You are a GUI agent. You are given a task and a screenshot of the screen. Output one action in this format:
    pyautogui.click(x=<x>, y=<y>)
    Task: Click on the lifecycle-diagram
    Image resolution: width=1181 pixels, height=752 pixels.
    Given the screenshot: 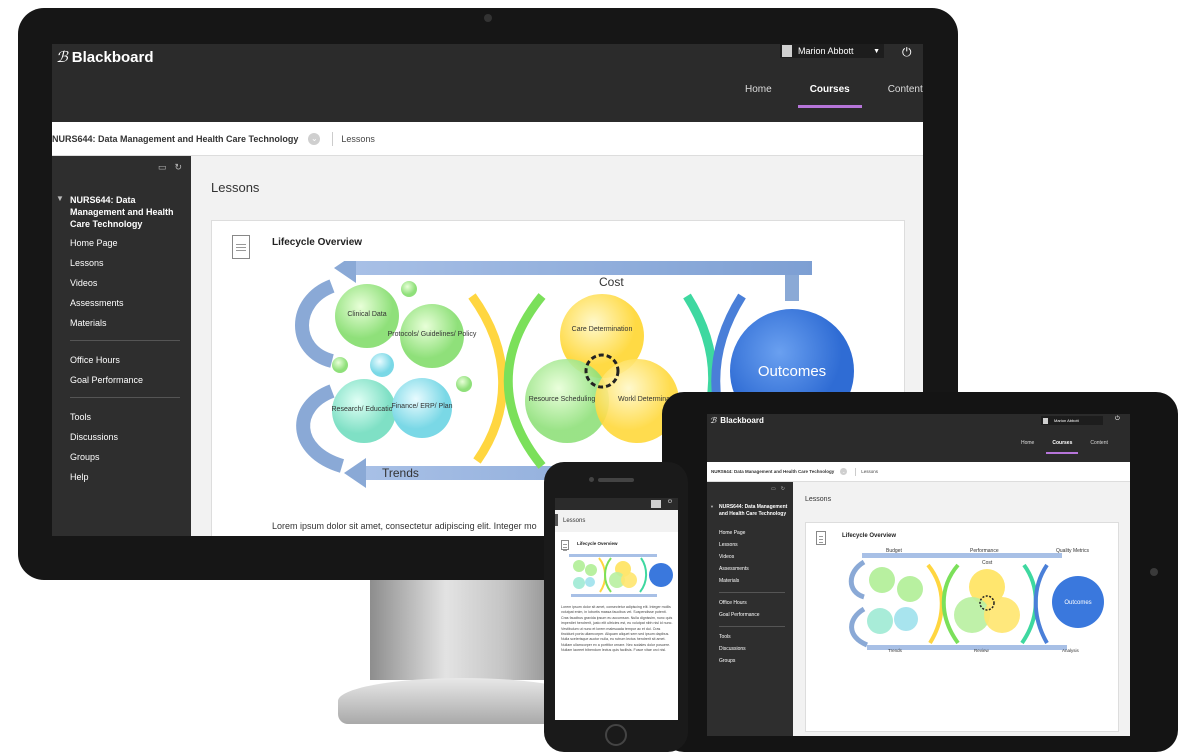 What is the action you would take?
    pyautogui.click(x=621, y=575)
    